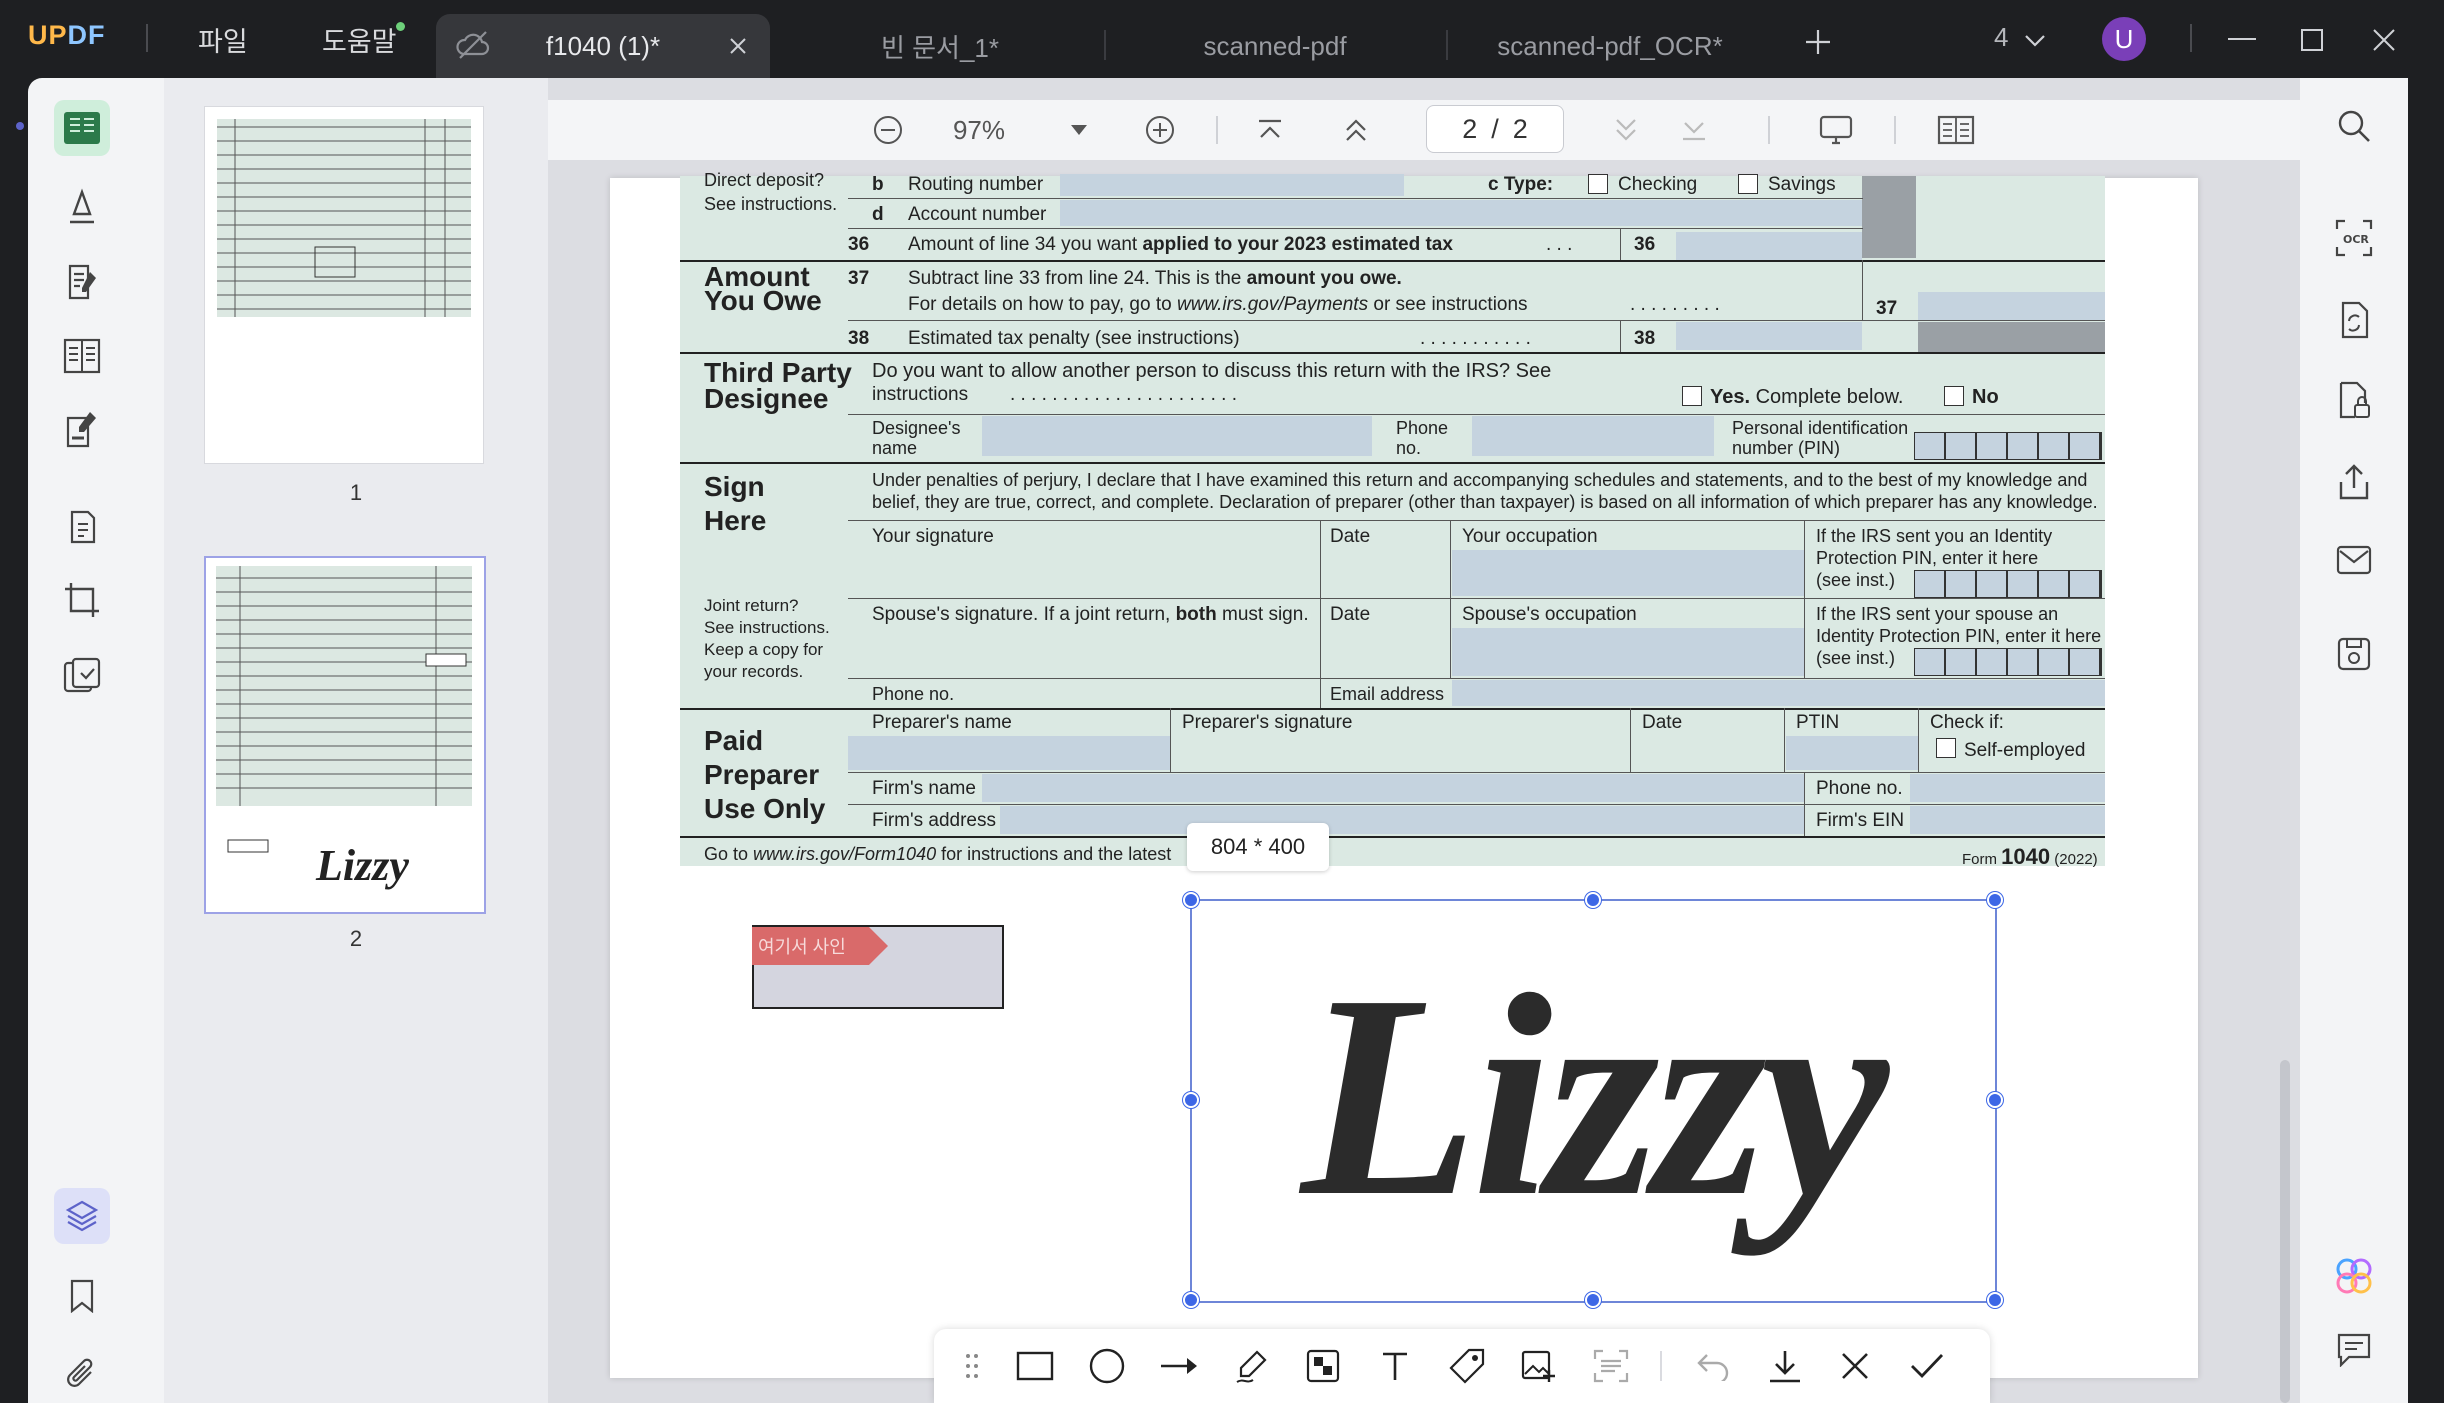 The image size is (2444, 1403). What do you see at coordinates (1836, 130) in the screenshot?
I see `presentation-icon` at bounding box center [1836, 130].